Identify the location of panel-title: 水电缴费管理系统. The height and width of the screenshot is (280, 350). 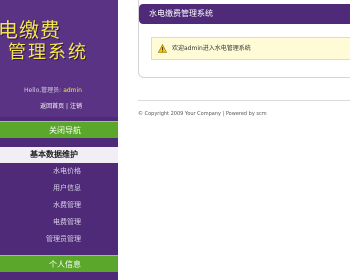
(244, 14).